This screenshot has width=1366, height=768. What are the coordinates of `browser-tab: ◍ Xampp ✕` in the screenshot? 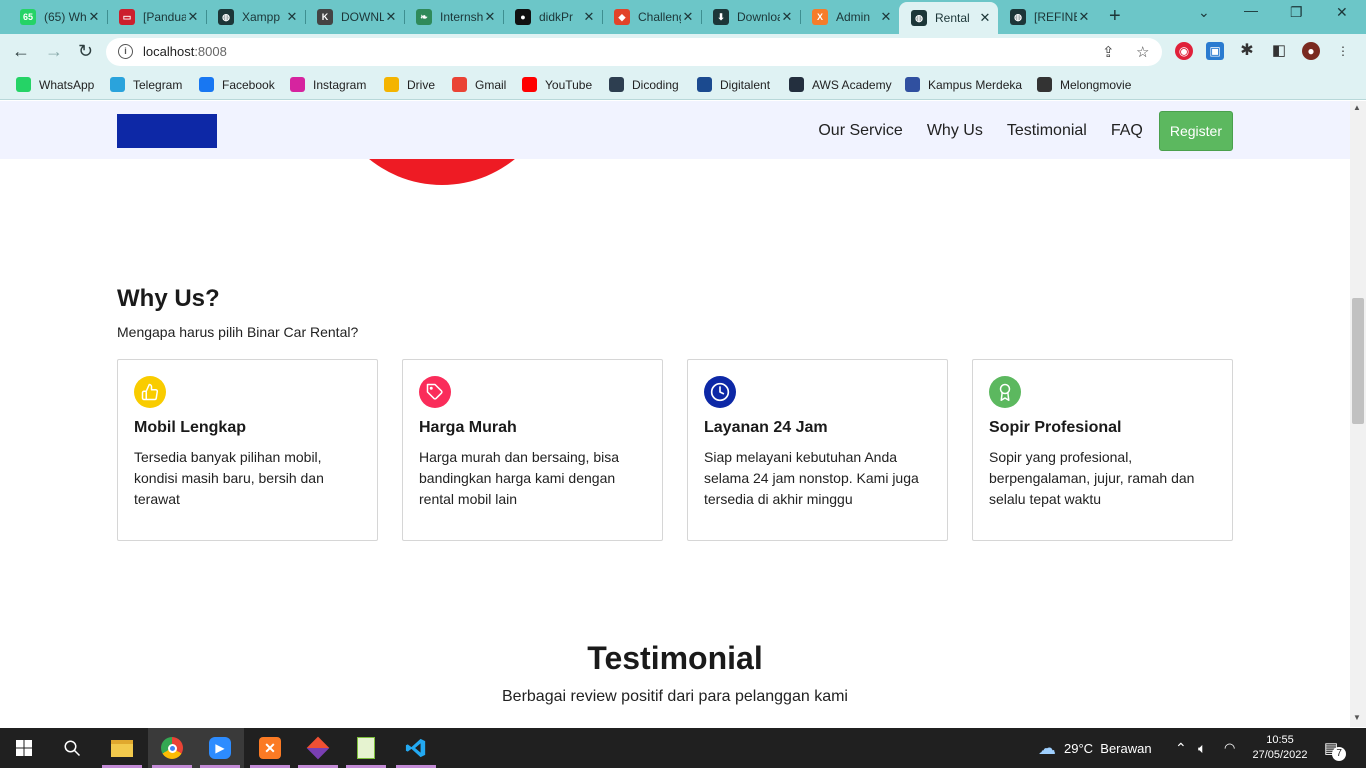 It's located at (255, 17).